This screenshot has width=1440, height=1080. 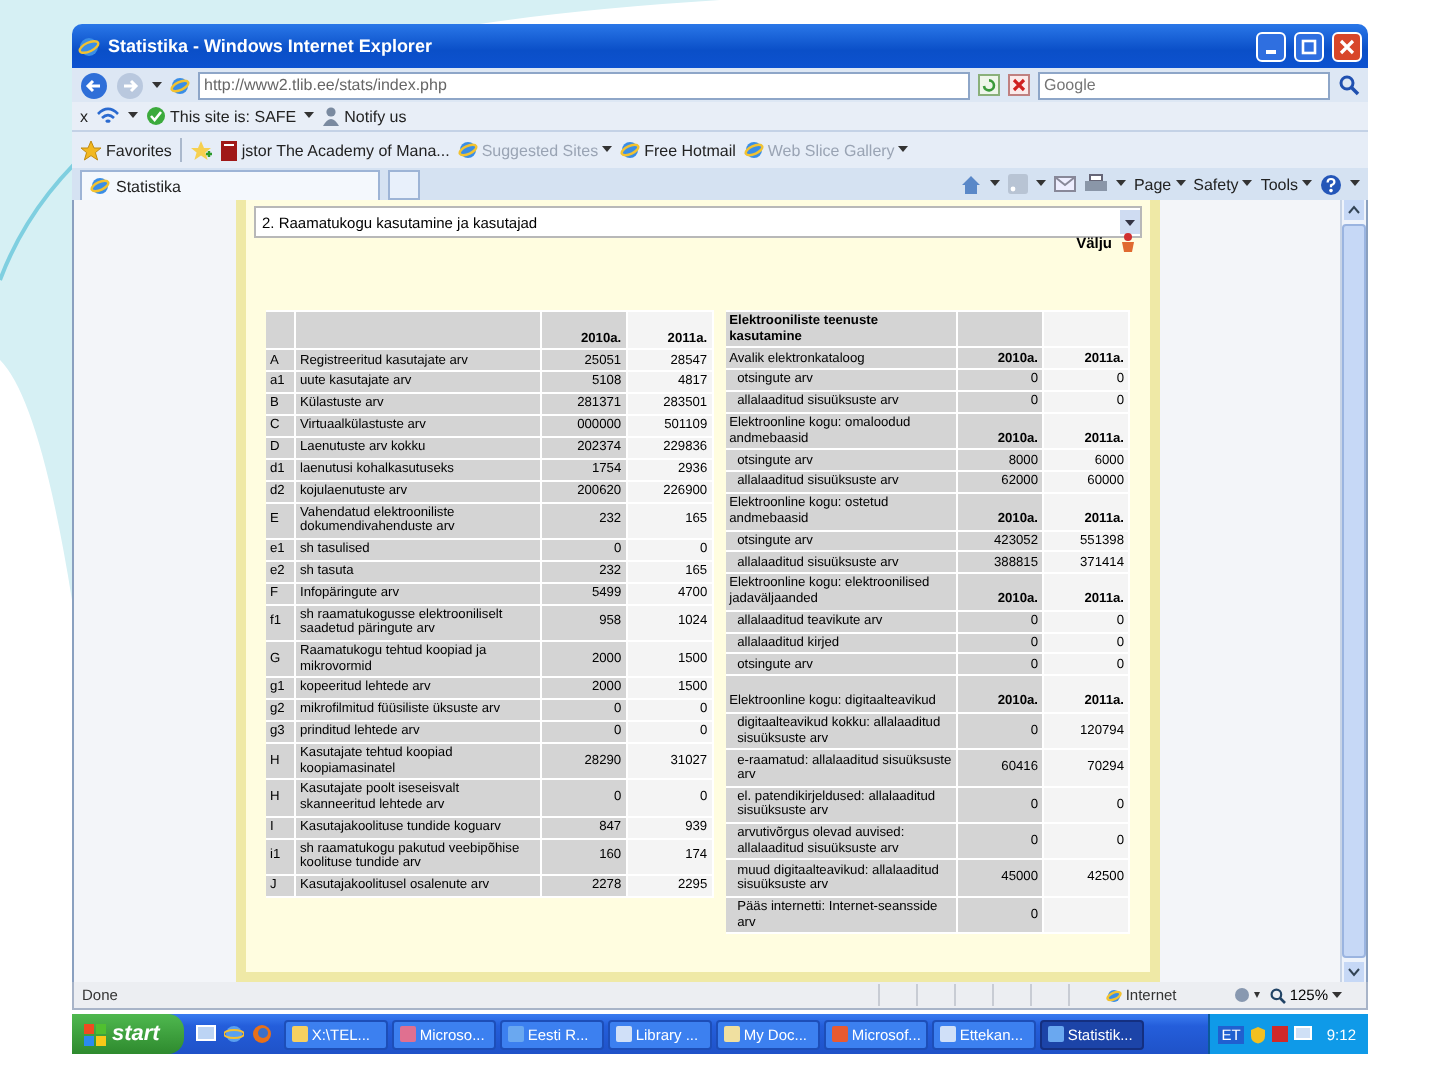 I want to click on signal-icon, so click(x=108, y=116).